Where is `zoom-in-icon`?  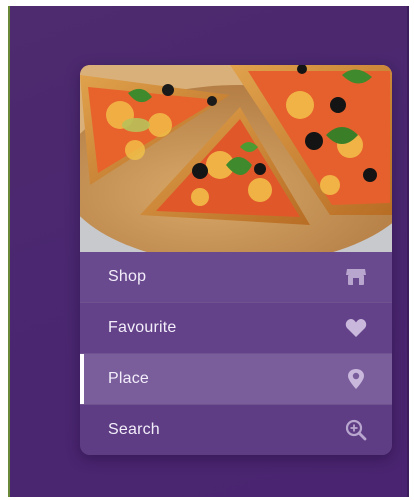
zoom-in-icon is located at coordinates (356, 430).